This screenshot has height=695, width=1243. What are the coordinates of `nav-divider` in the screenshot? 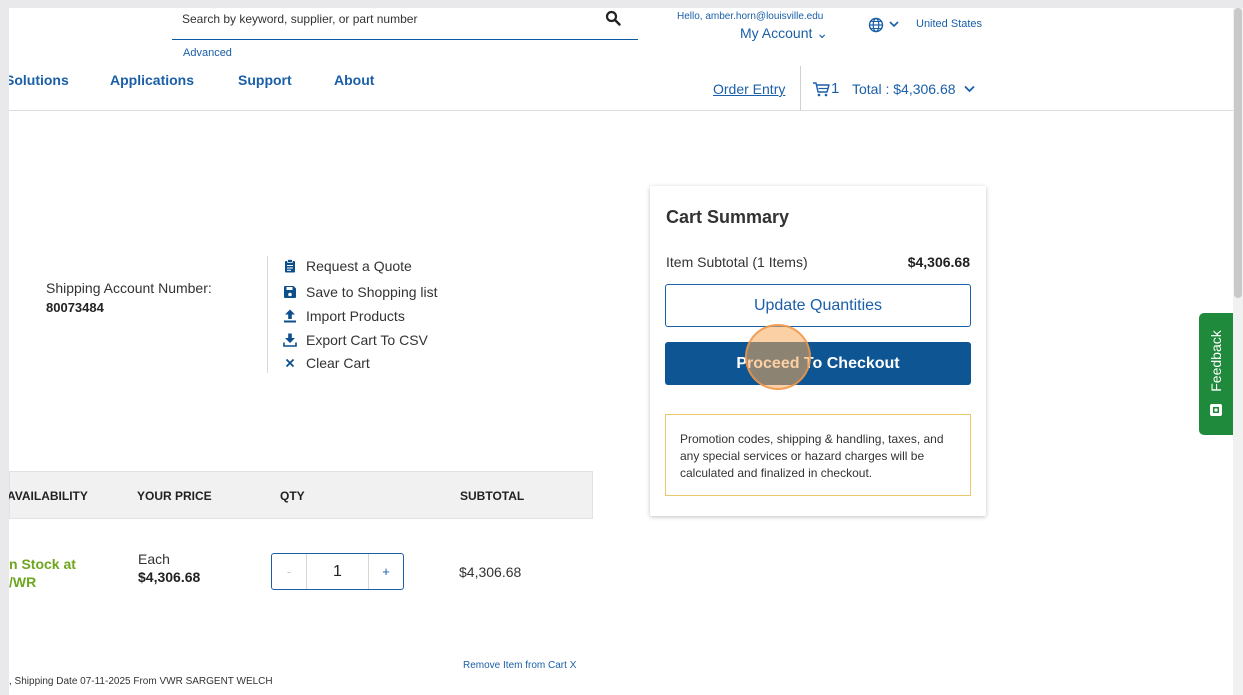 It's located at (800, 88).